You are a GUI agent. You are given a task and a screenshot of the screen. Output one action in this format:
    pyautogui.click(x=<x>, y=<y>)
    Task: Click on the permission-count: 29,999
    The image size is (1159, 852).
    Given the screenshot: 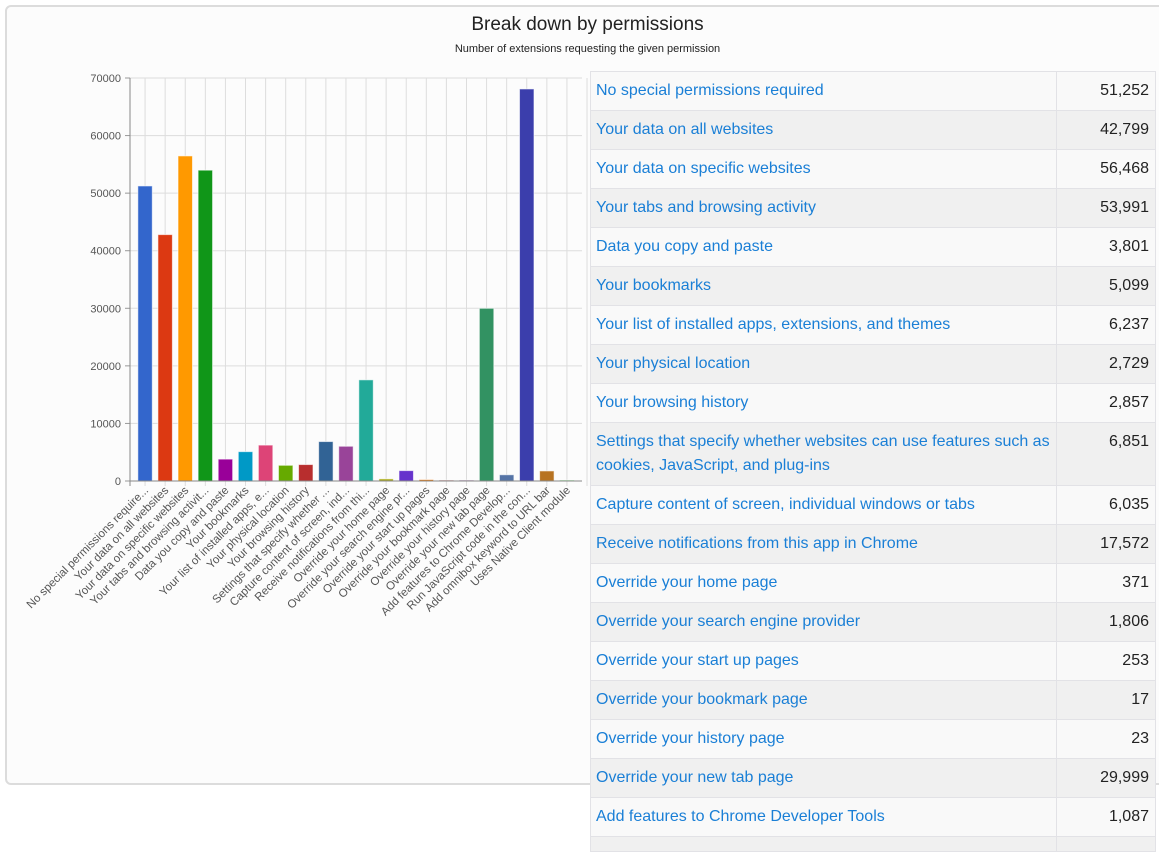 What is the action you would take?
    pyautogui.click(x=1106, y=778)
    